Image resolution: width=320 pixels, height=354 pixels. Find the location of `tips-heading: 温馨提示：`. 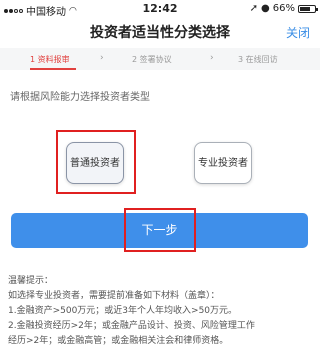

tips-heading: 温馨提示： is located at coordinates (31, 281).